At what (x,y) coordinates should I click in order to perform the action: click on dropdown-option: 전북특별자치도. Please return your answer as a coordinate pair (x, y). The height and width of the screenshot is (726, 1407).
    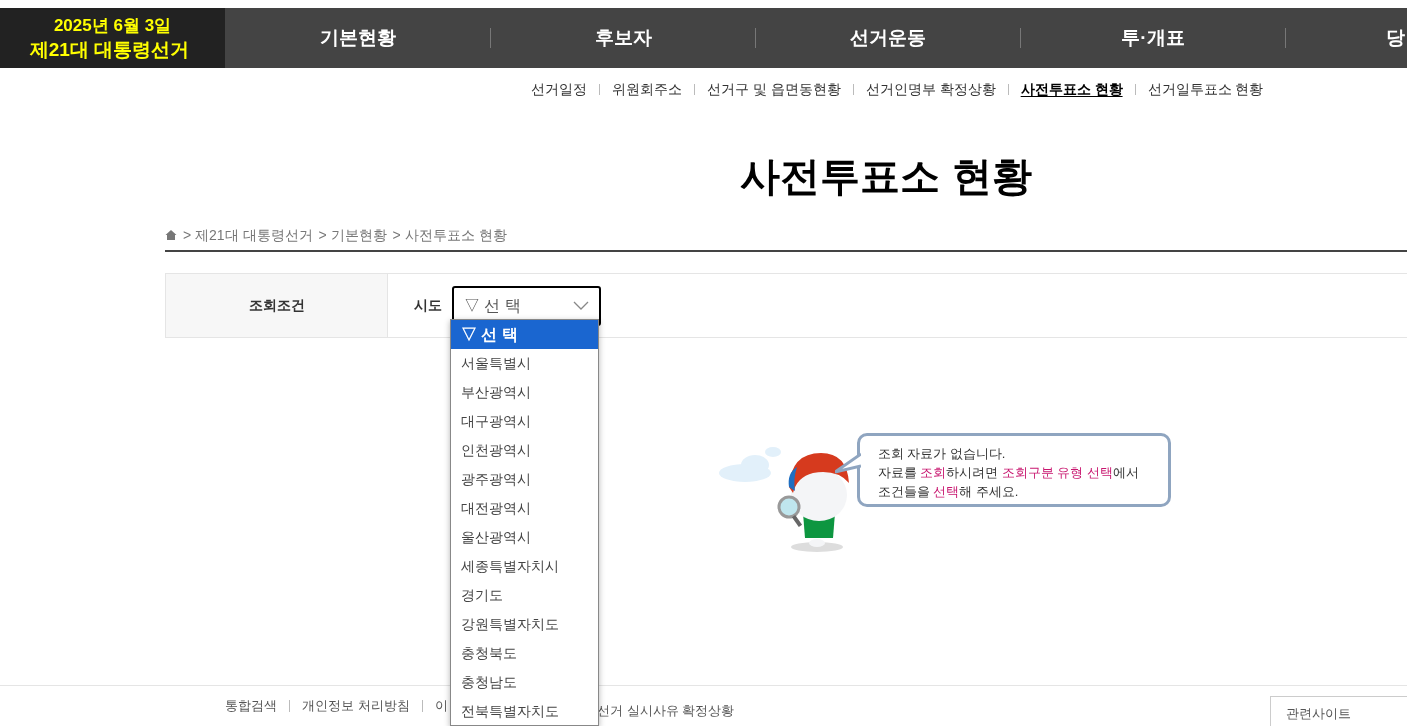
    Looking at the image, I should click on (524, 711).